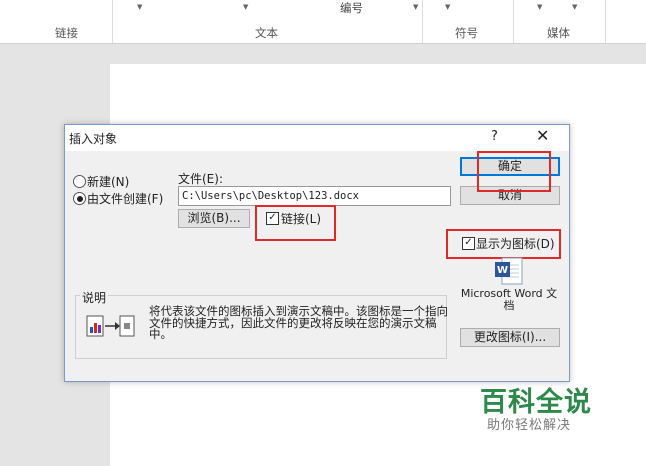 This screenshot has height=466, width=646. What do you see at coordinates (79, 181) in the screenshot?
I see `radio-create-new` at bounding box center [79, 181].